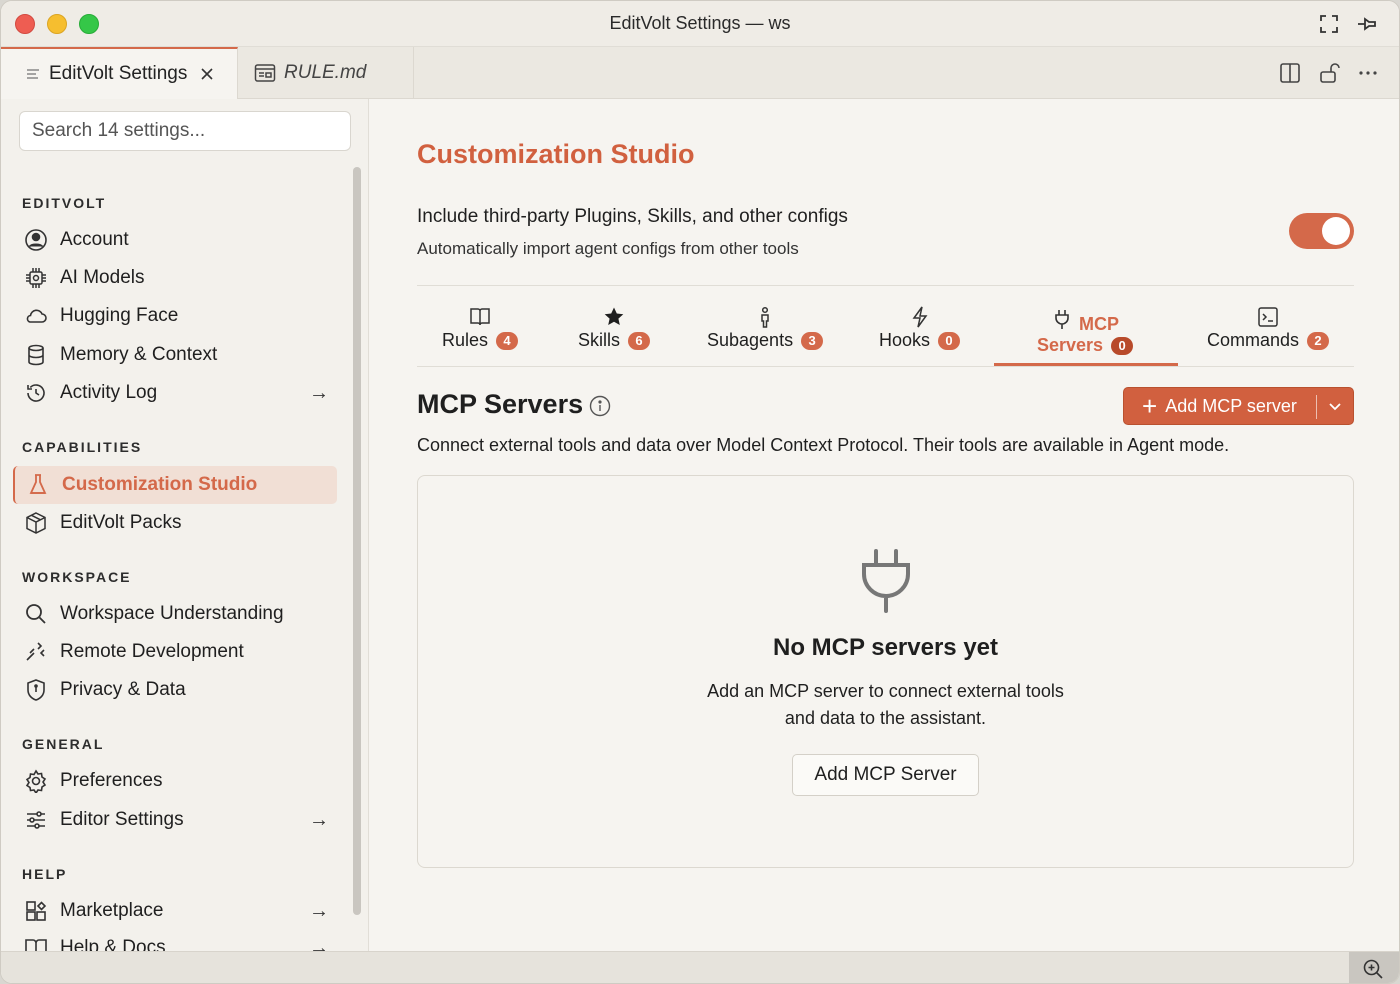  I want to click on tab-label: EditVolt Settings, so click(118, 73).